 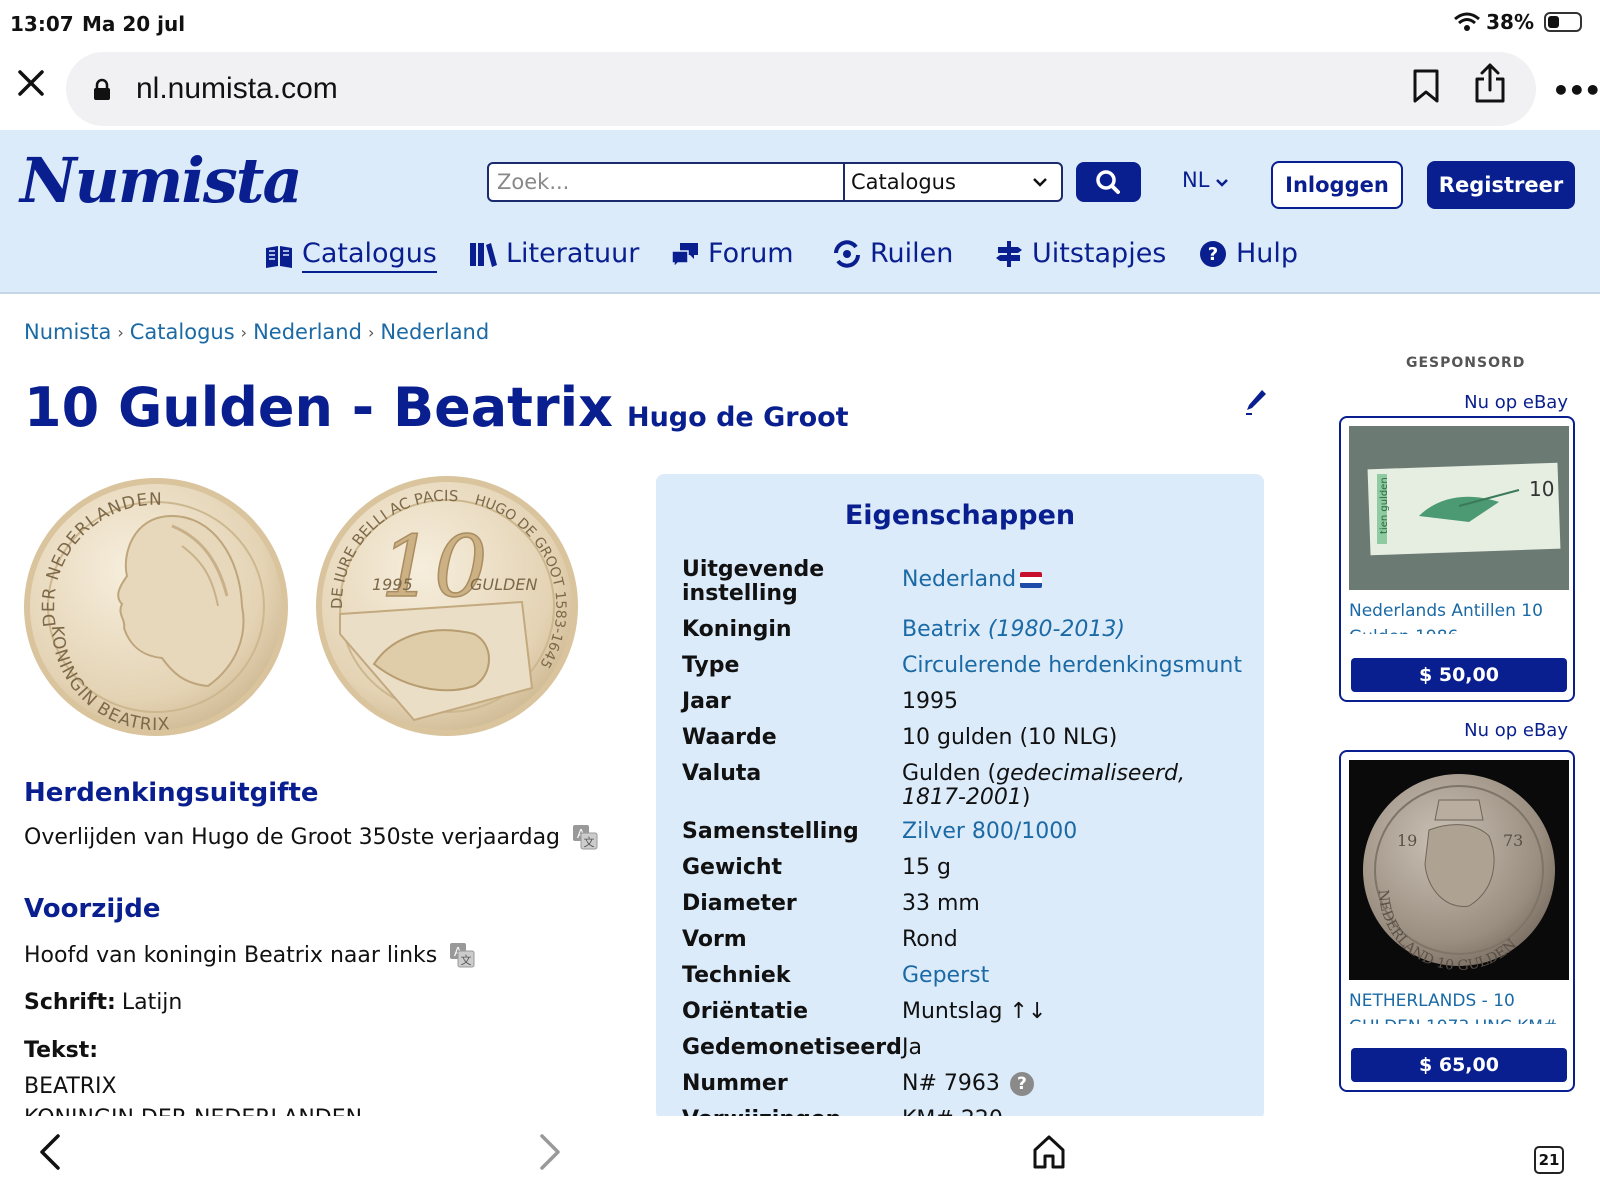 I want to click on obverse-heading: Voorzijde, so click(x=92, y=909).